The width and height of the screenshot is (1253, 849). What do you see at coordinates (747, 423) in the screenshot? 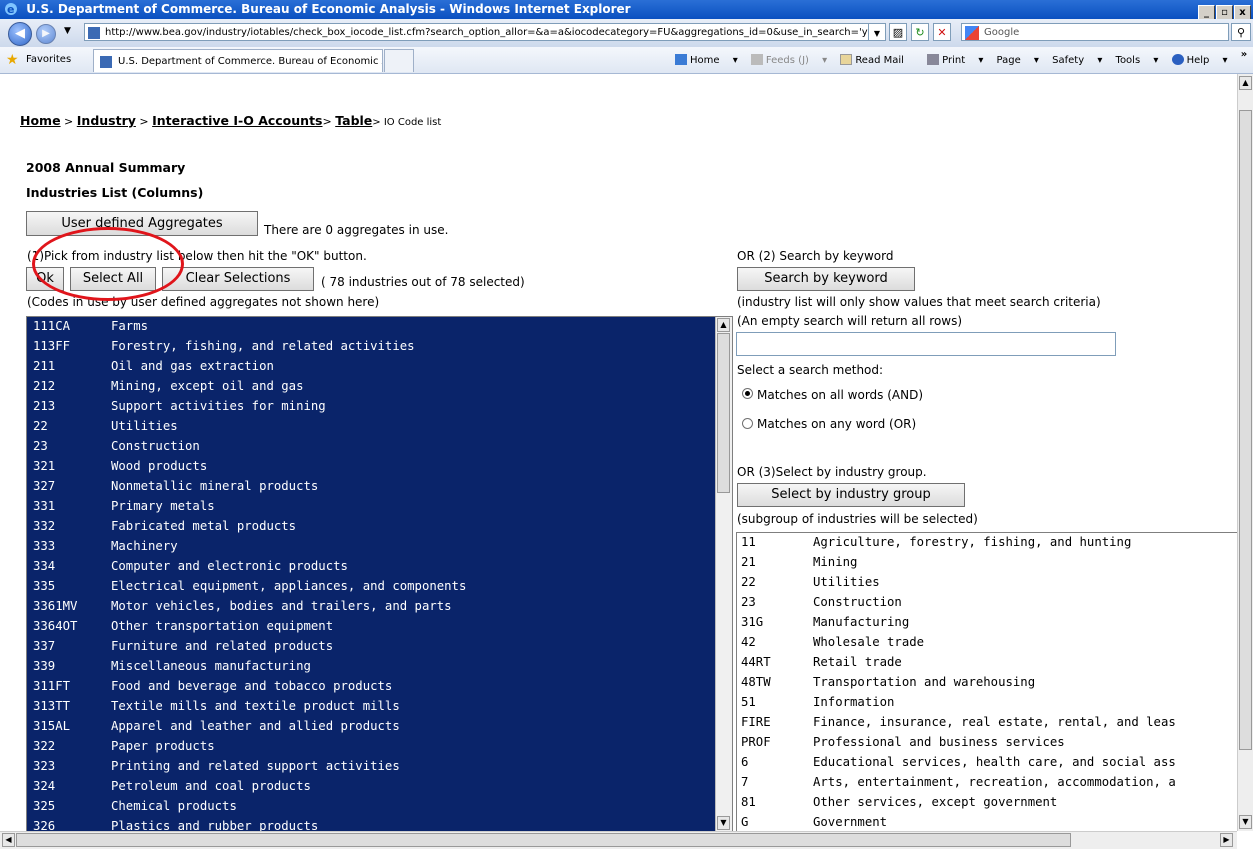
I see `radio-or` at bounding box center [747, 423].